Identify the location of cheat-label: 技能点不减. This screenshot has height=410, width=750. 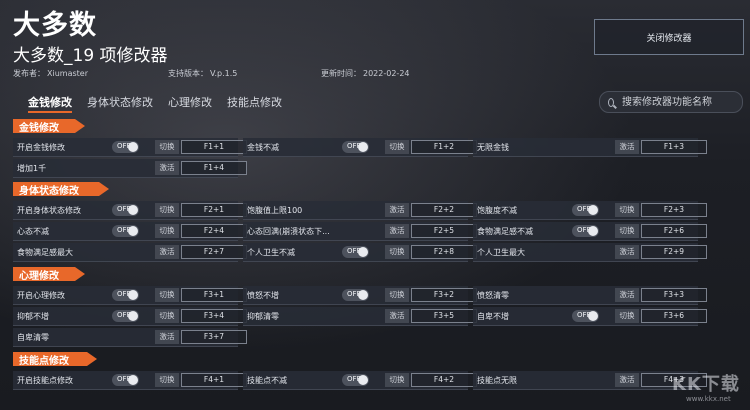
(267, 380).